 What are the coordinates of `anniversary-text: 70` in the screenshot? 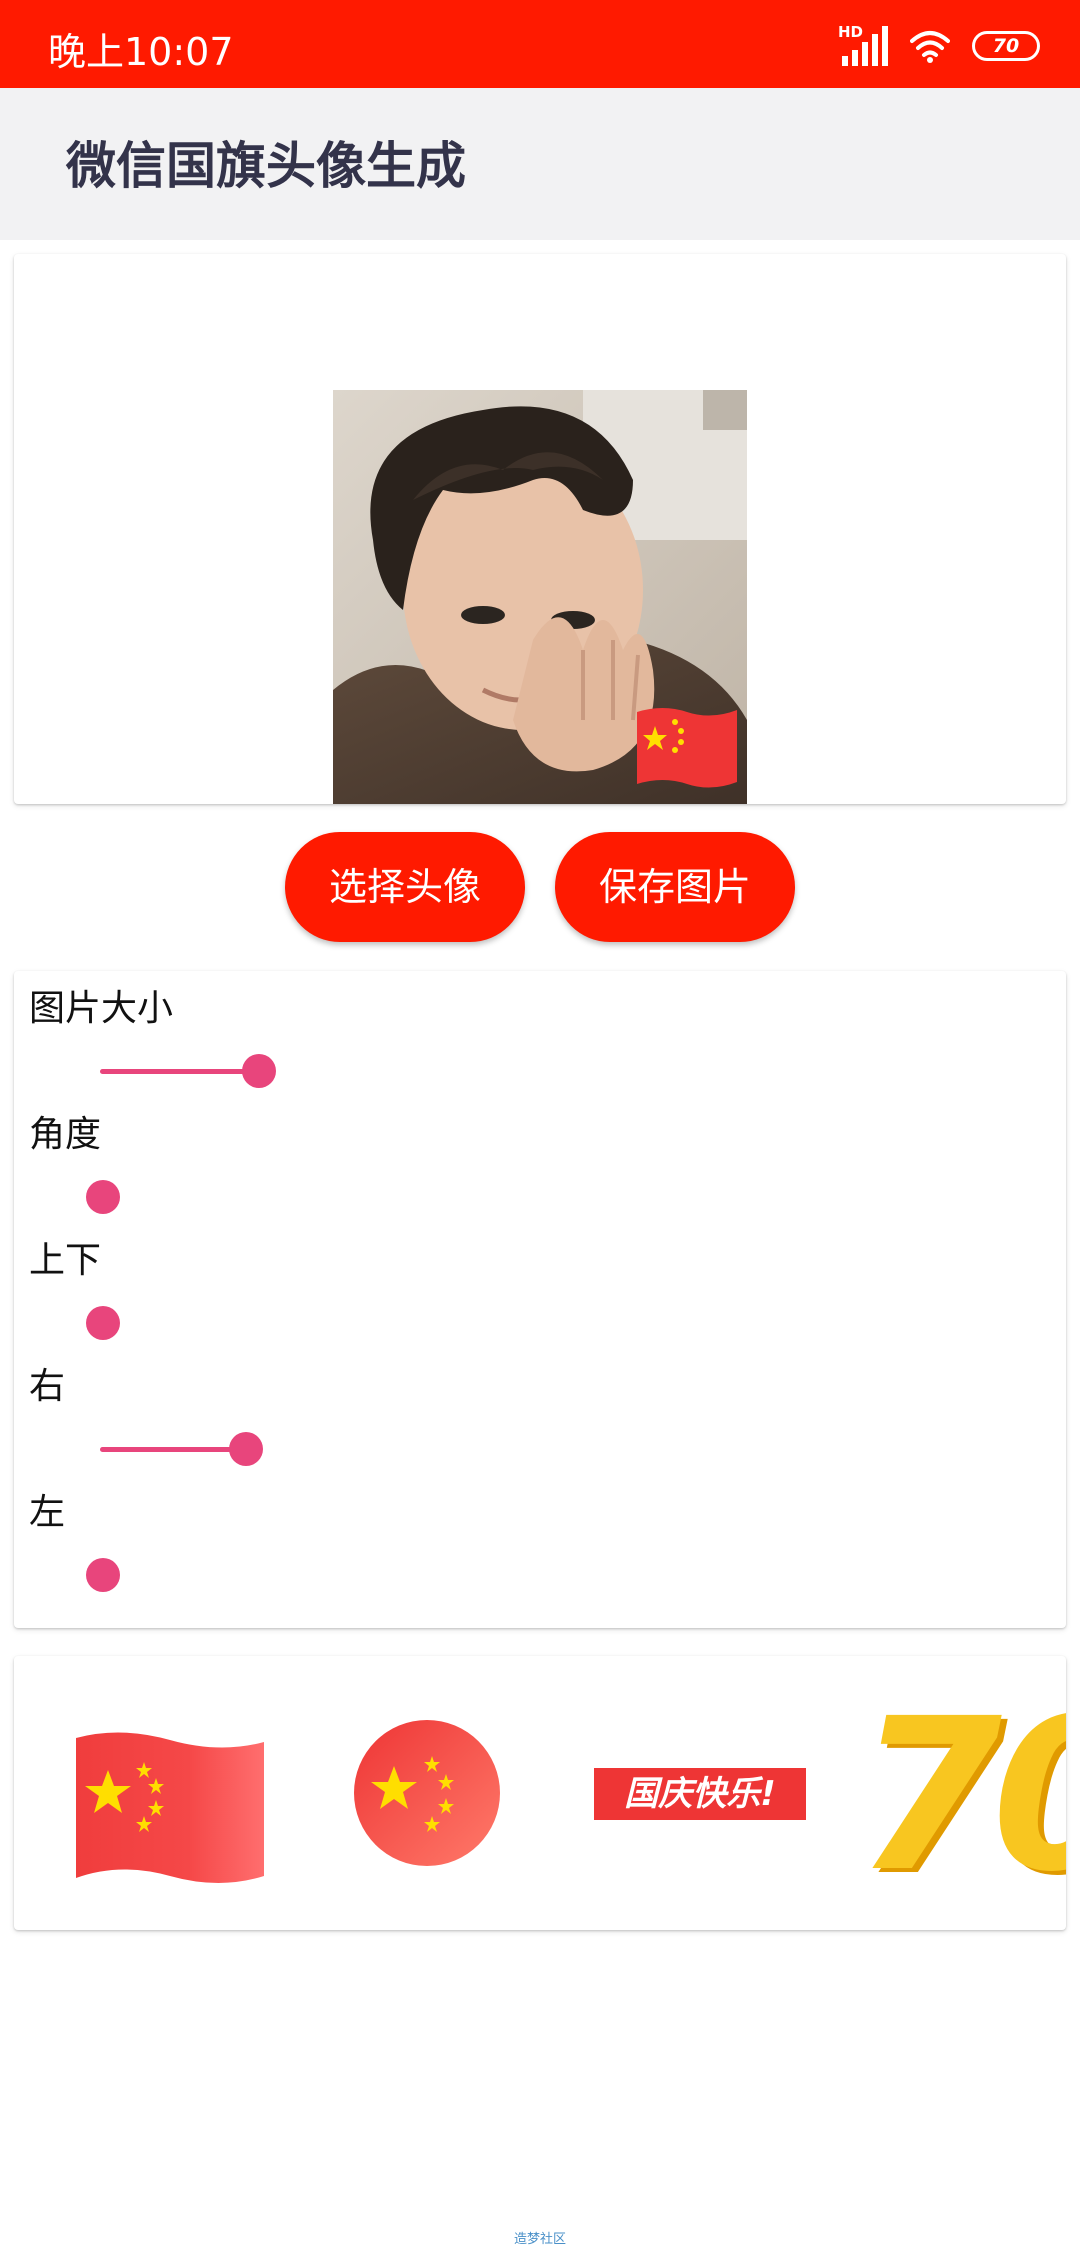 It's located at (961, 1795).